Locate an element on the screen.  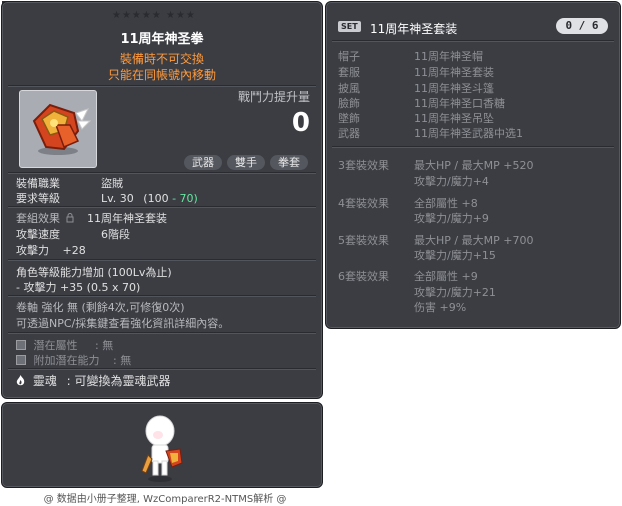
job-label: 裝備職業 is located at coordinates (38, 183).